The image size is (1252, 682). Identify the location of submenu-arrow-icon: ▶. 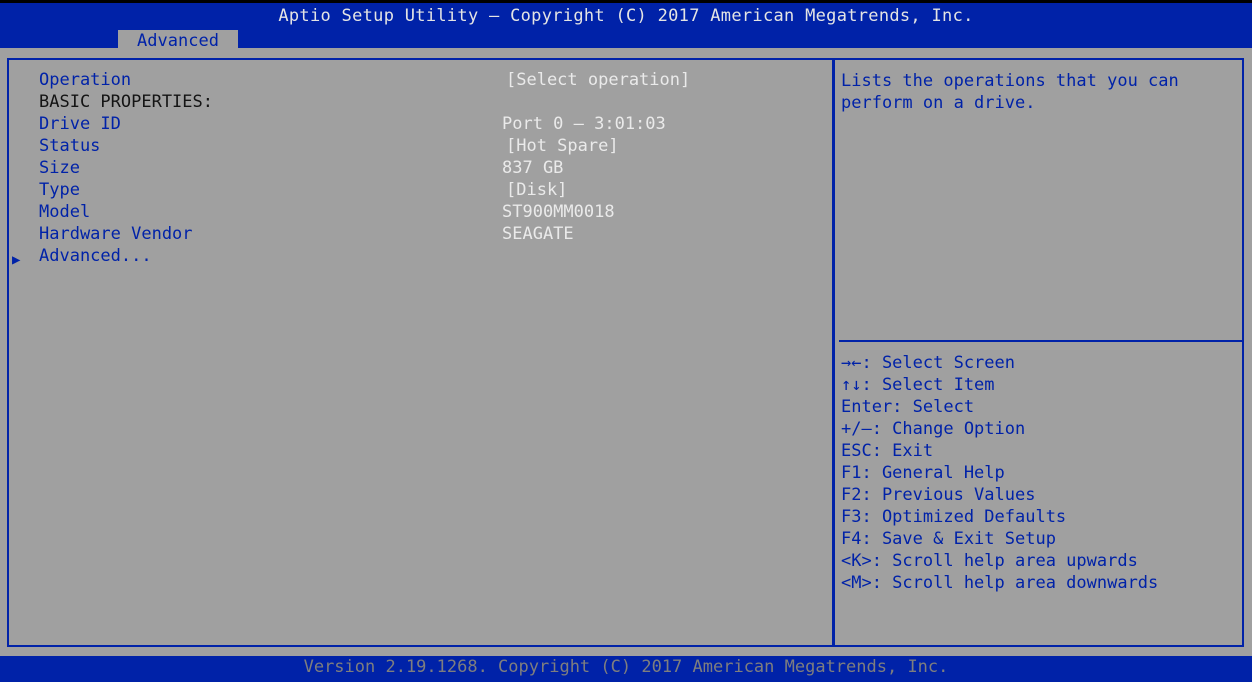
(16, 260).